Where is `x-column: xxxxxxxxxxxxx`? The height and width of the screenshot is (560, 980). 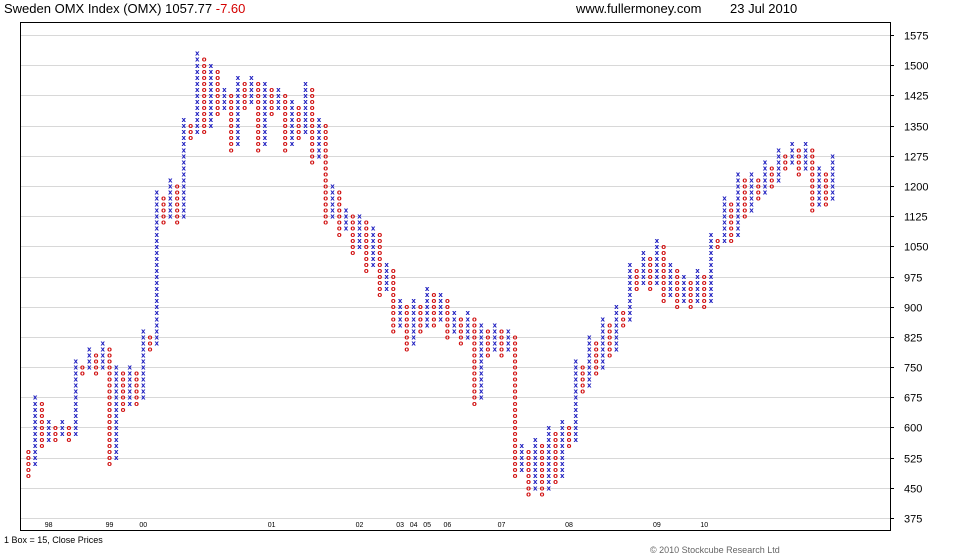 x-column: xxxxxxxxxxxxx is located at coordinates (481, 361).